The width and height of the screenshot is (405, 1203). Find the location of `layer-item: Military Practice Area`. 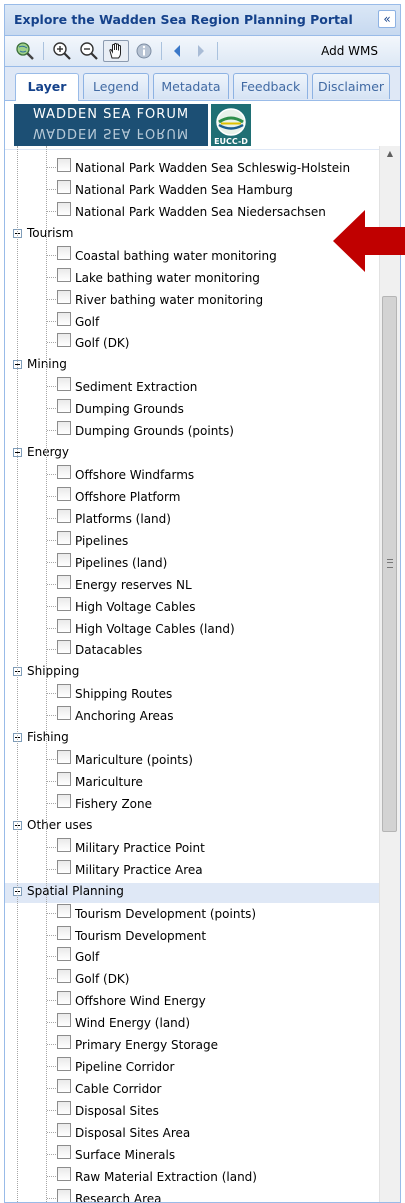

layer-item: Military Practice Area is located at coordinates (192, 870).